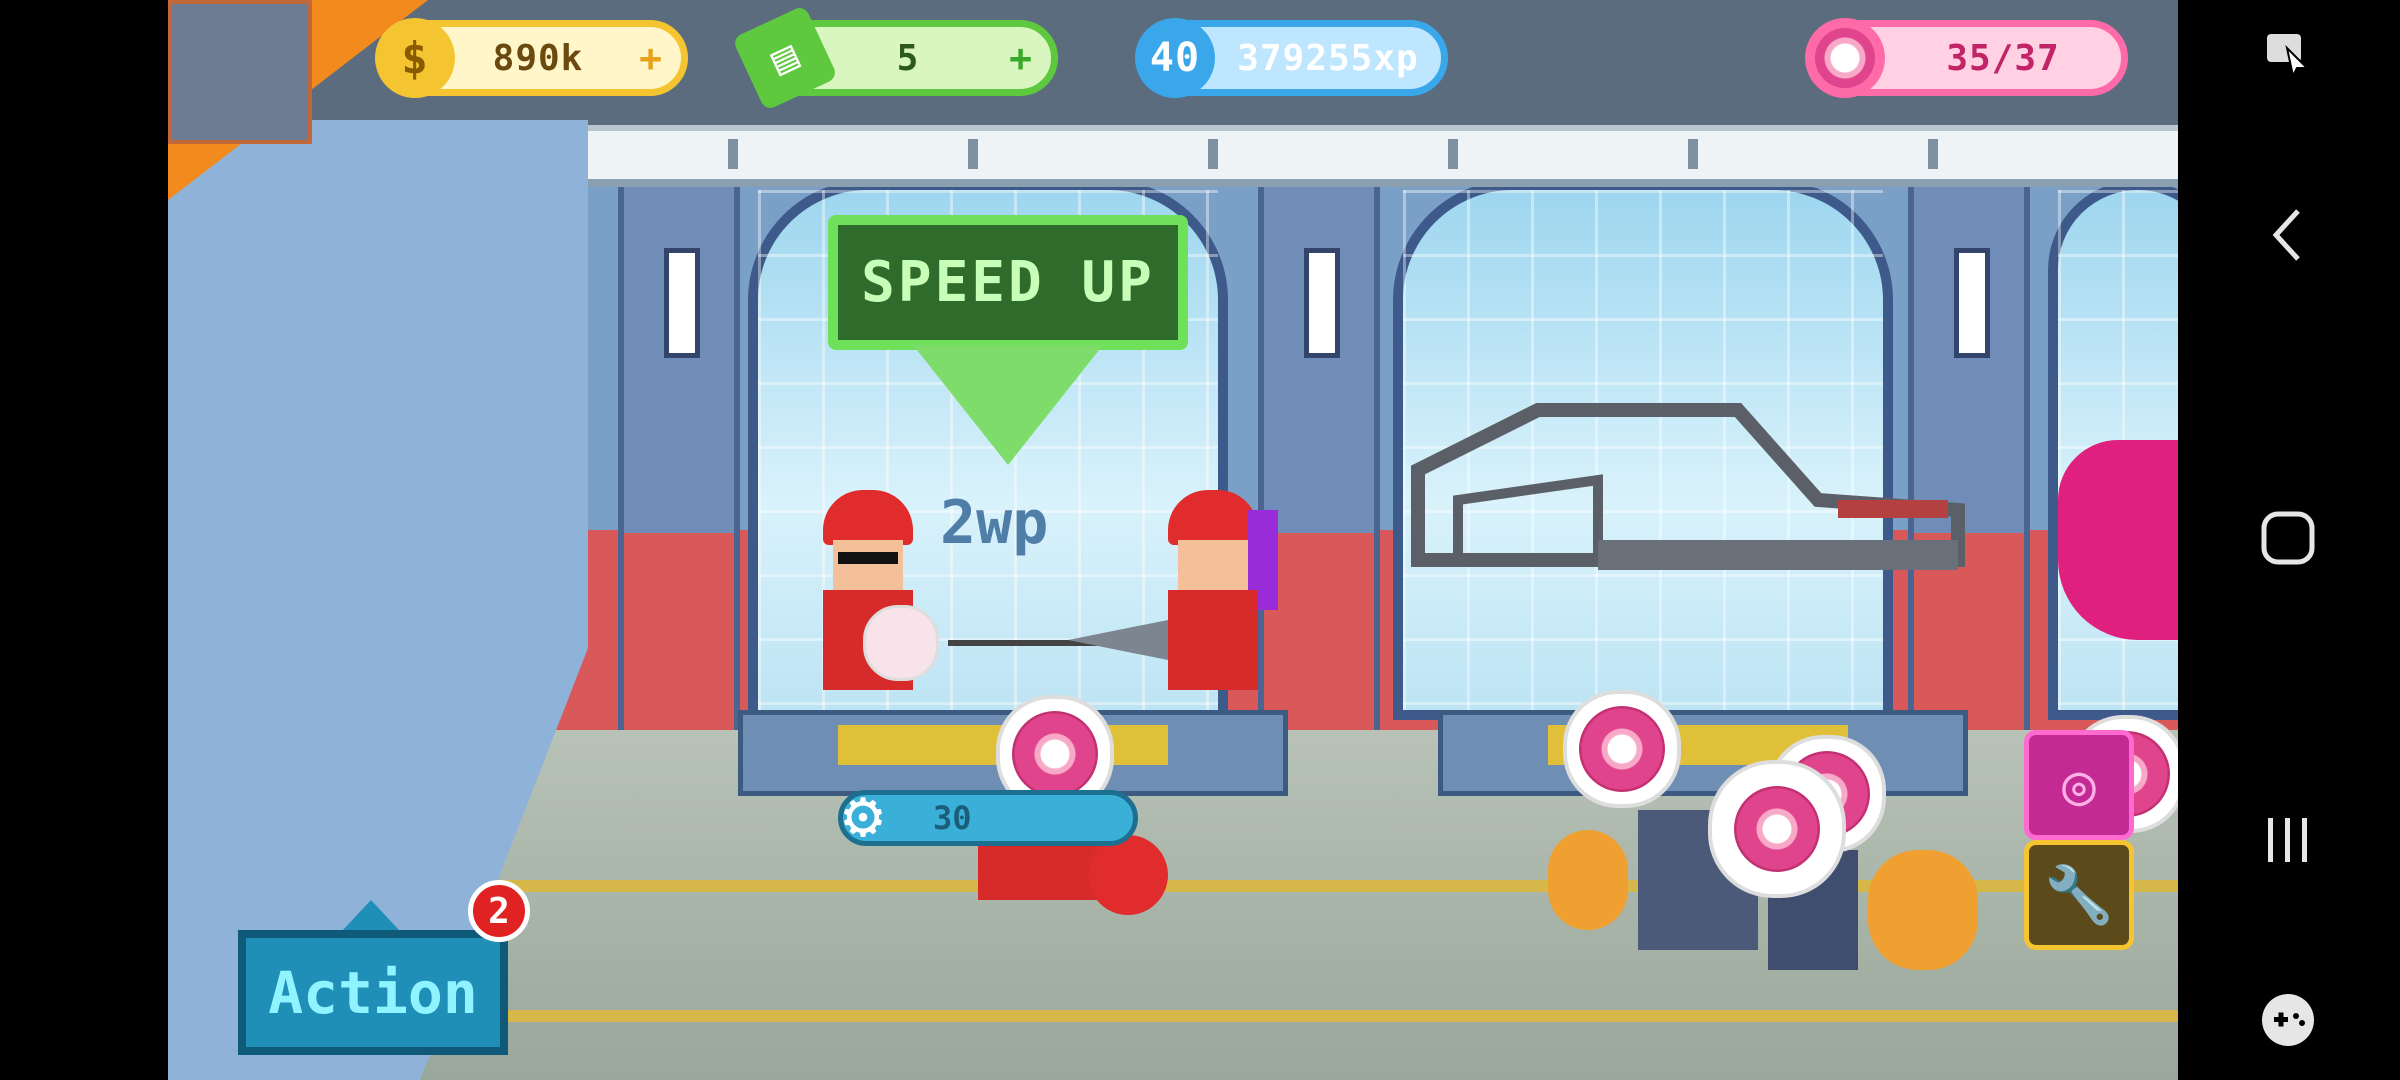 This screenshot has height=1080, width=2400. Describe the element at coordinates (1298, 1016) in the screenshot. I see `floor-stripe` at that location.